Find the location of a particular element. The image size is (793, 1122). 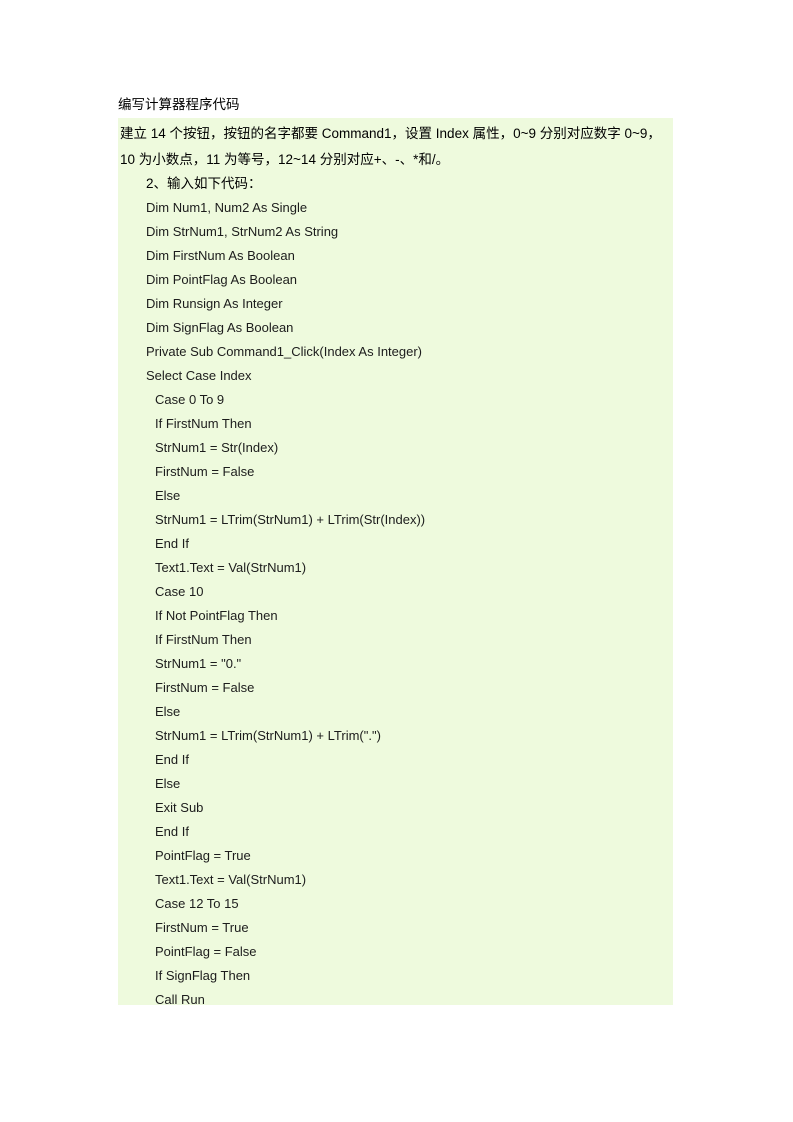

code-line: Exit Sub is located at coordinates (179, 807).